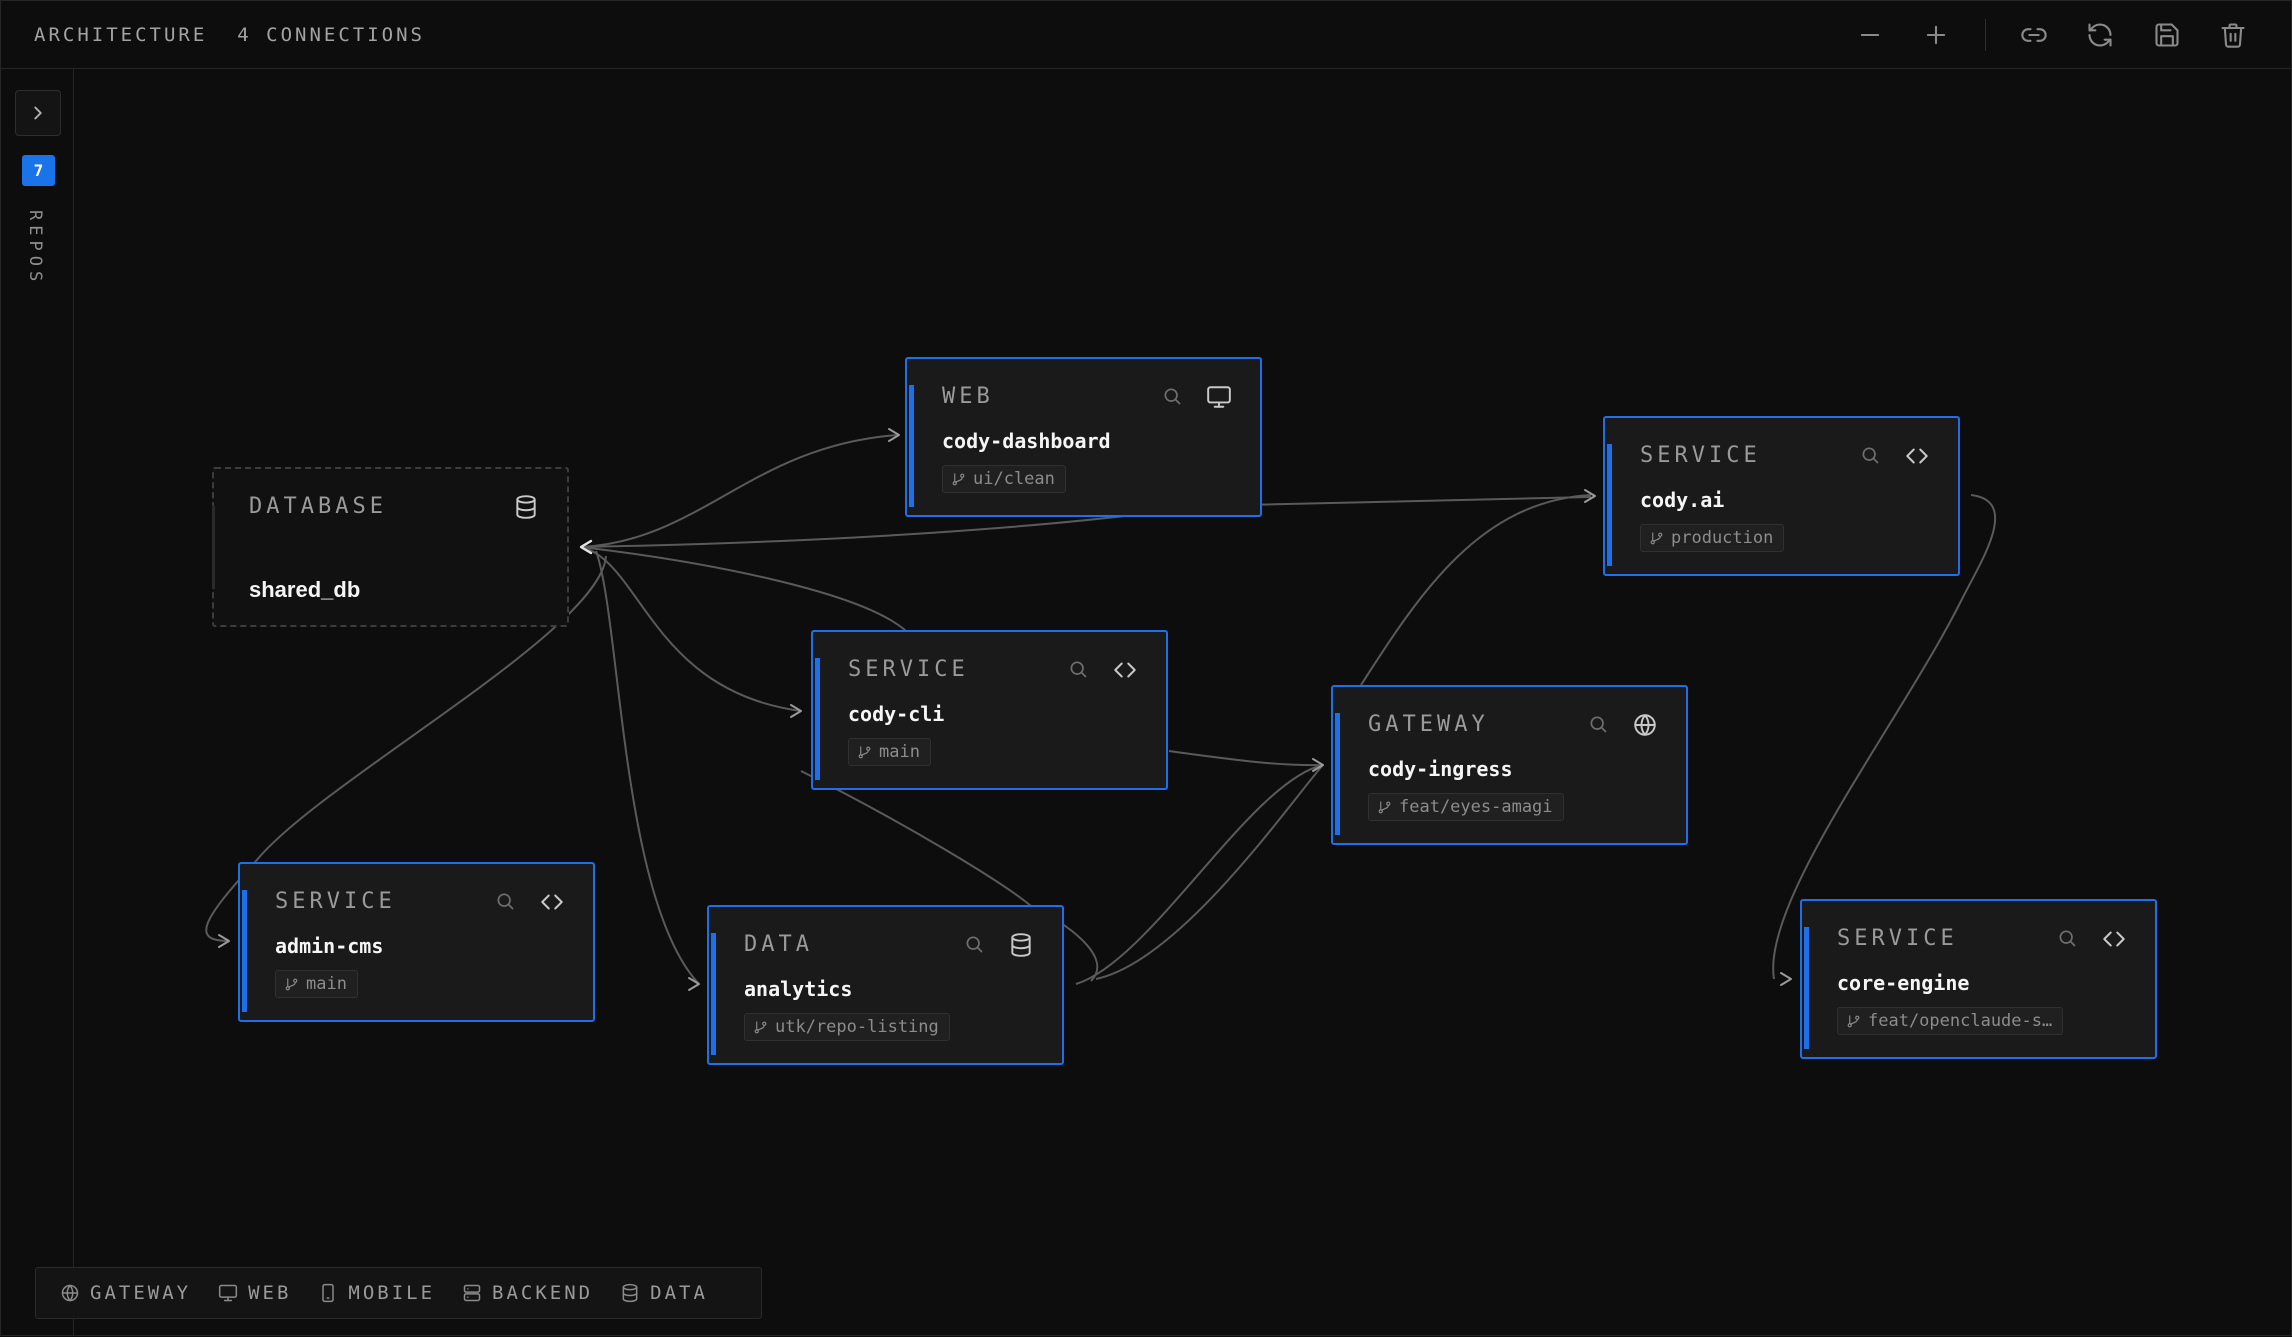 The image size is (2292, 1337). Describe the element at coordinates (691, 629) in the screenshot. I see `edge-db-cli` at that location.